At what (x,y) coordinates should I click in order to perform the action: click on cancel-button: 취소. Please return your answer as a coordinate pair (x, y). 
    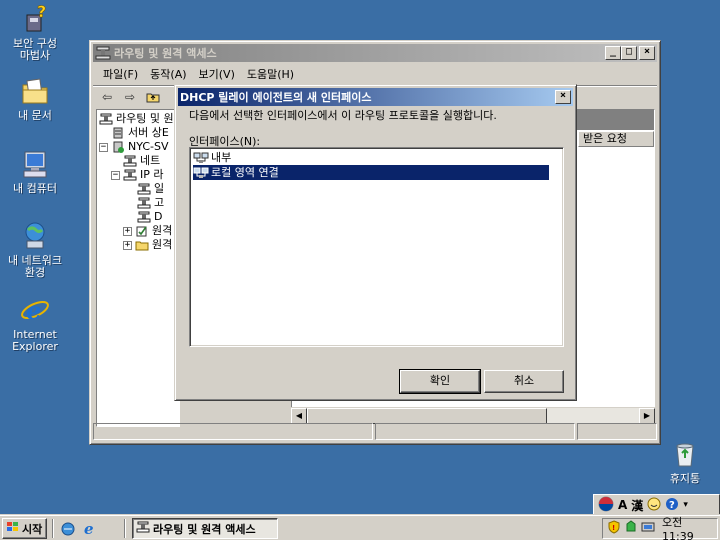
    Looking at the image, I should click on (524, 381).